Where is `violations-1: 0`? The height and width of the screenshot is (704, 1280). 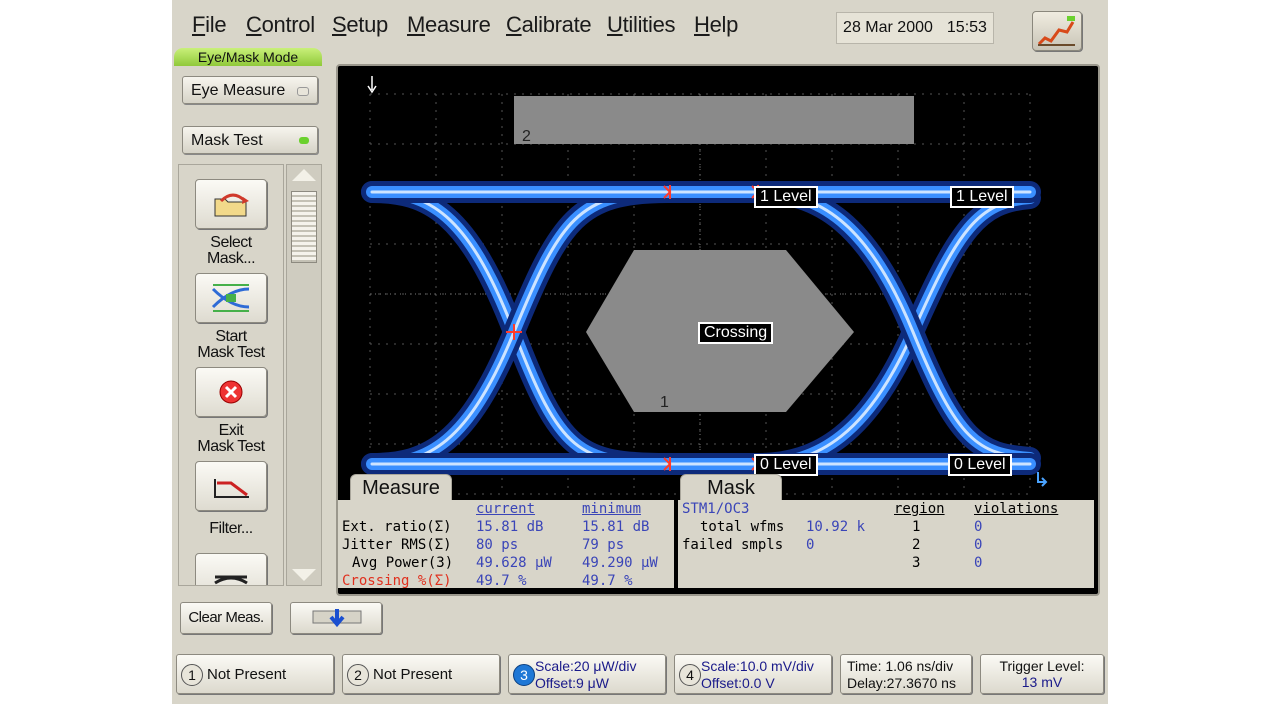 violations-1: 0 is located at coordinates (978, 527).